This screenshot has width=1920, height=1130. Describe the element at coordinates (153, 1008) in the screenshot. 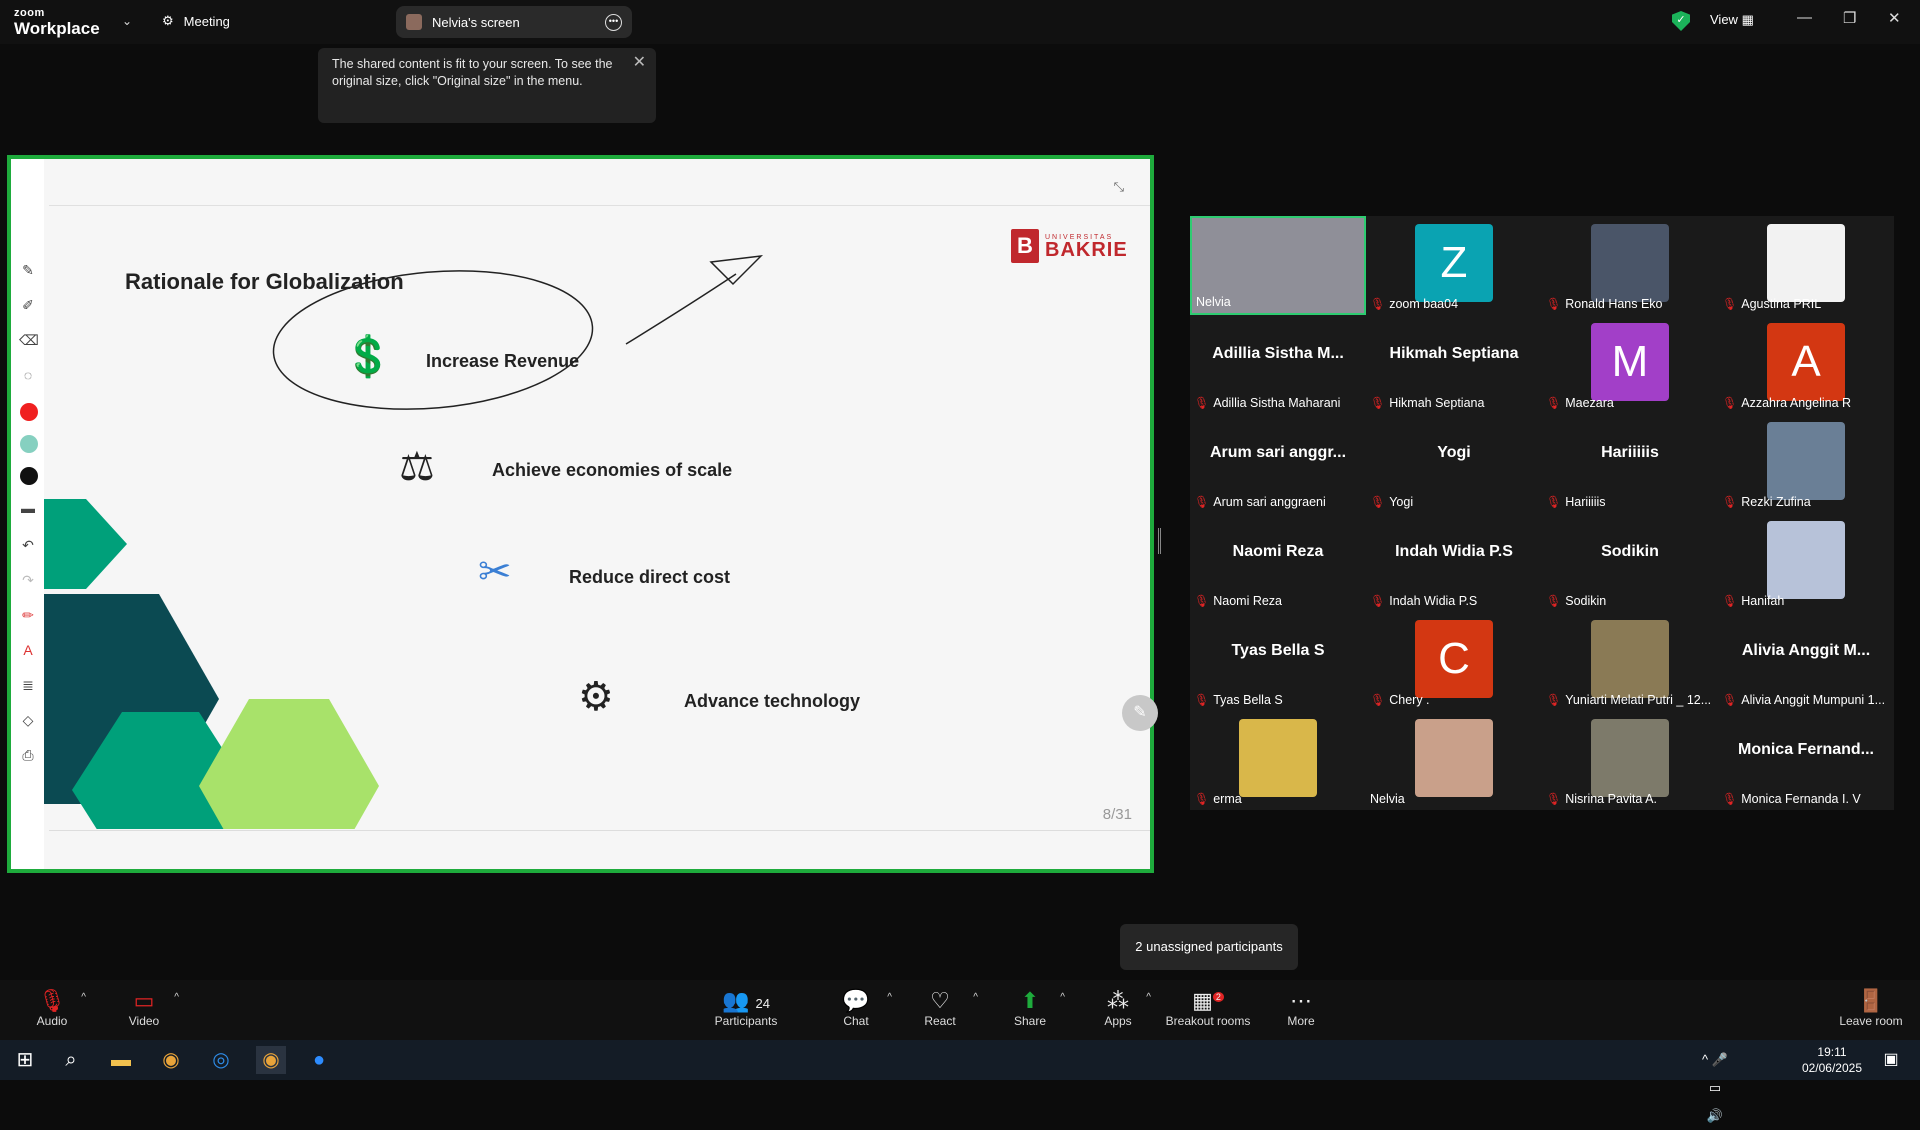

I see `video-button: ▭ Video ^` at that location.